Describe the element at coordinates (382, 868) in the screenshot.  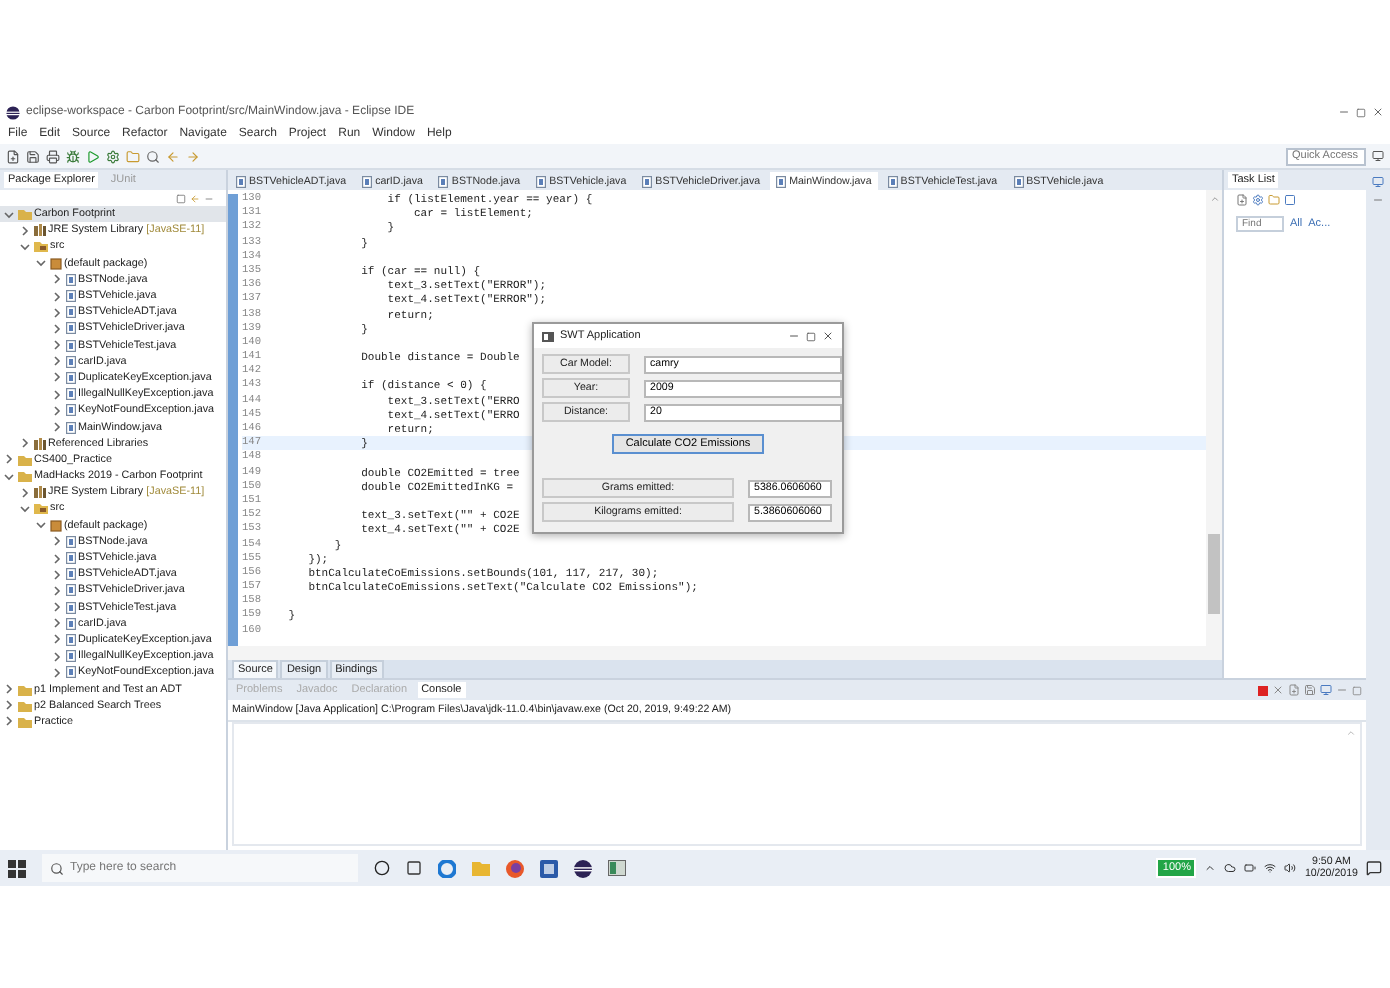
I see `cortana-circle-icon` at that location.